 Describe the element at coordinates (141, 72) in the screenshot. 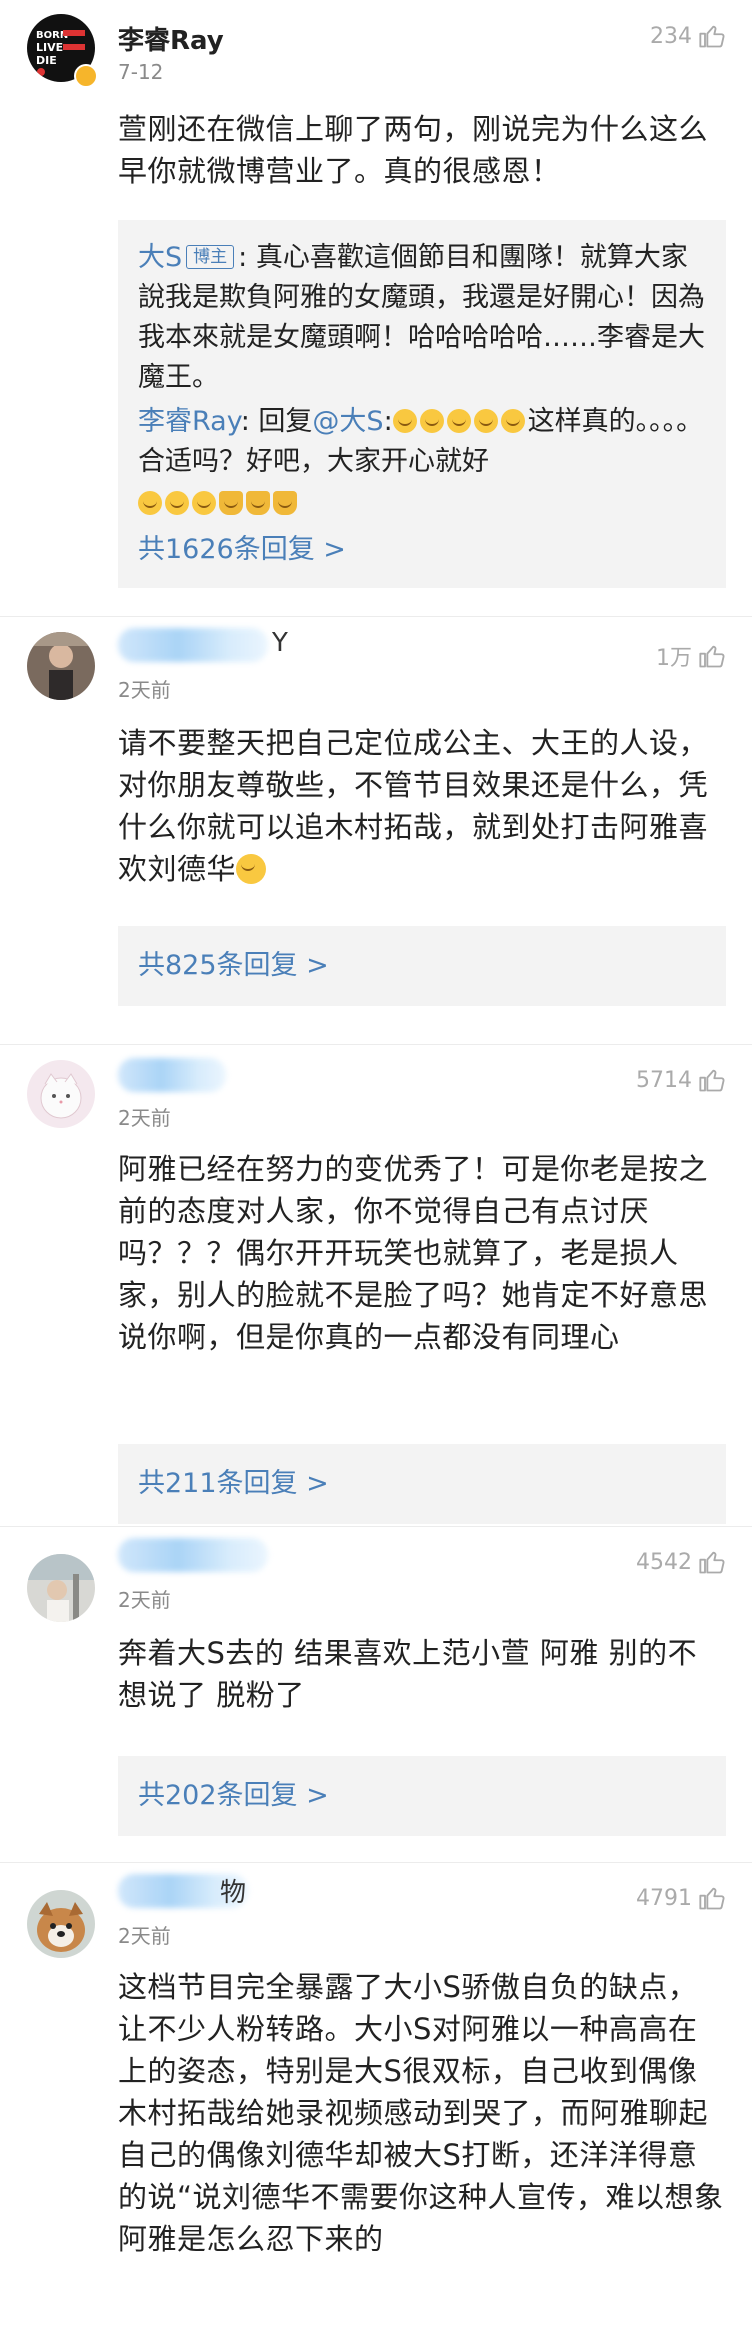

I see `comment-date: 7-12` at that location.